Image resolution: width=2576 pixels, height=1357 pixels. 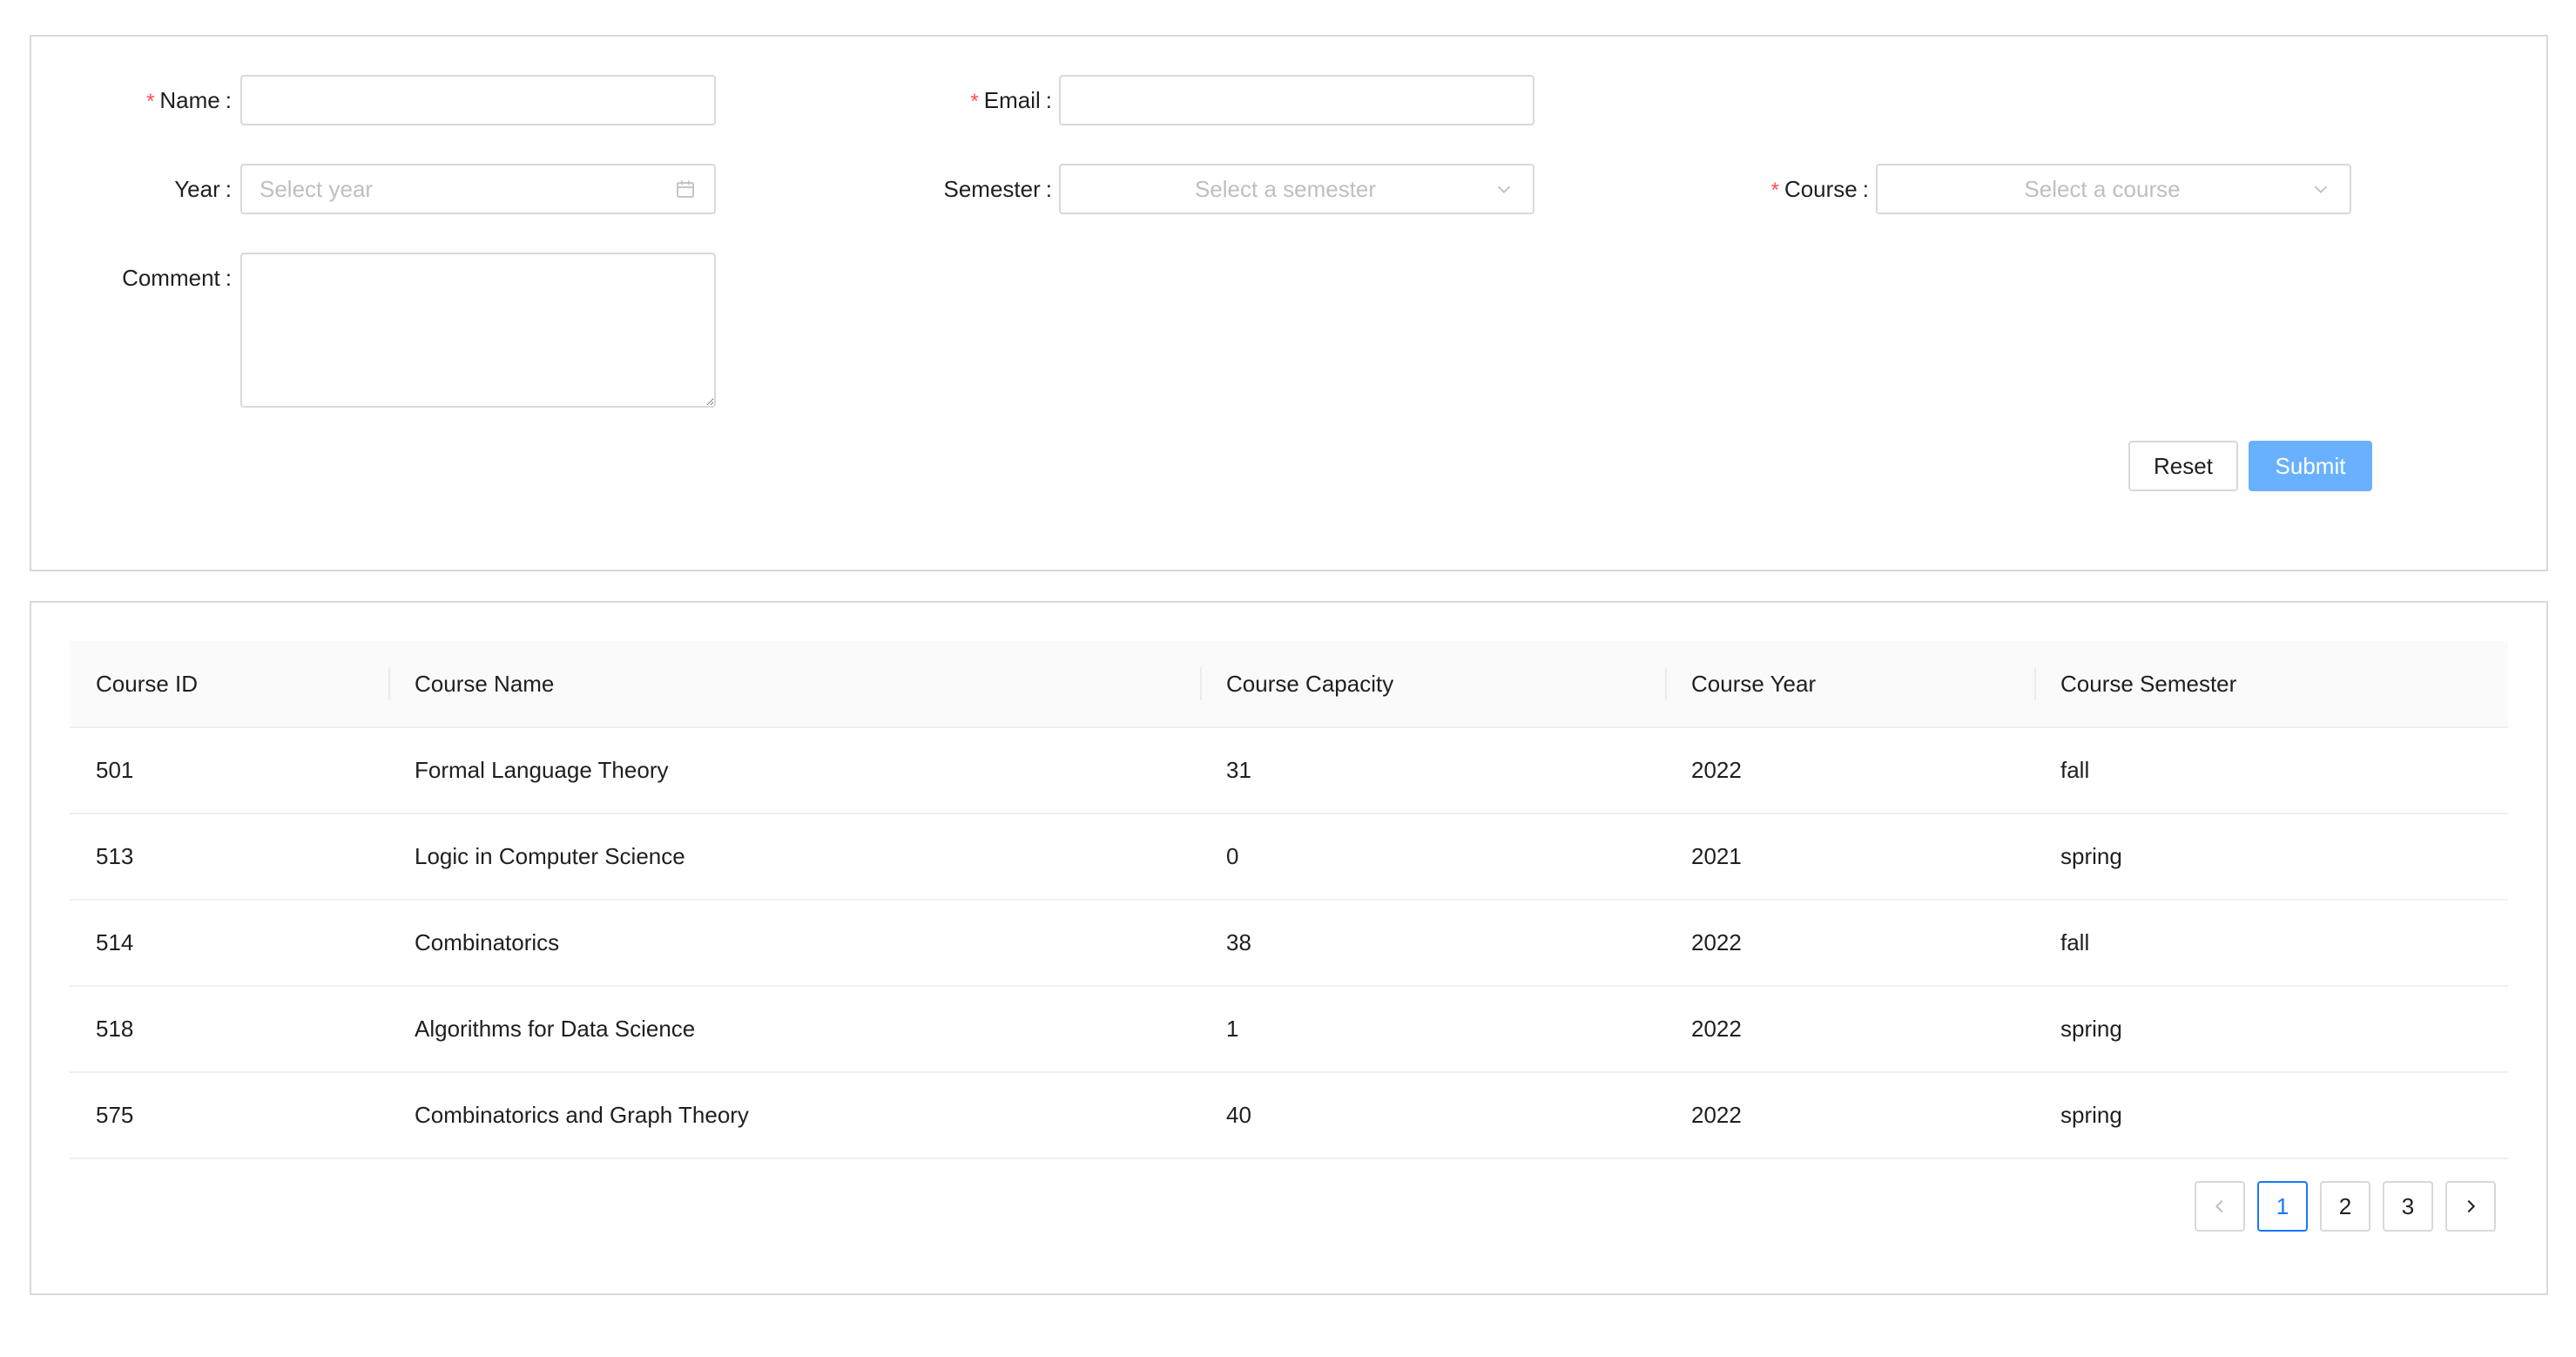 What do you see at coordinates (1774, 190) in the screenshot?
I see `course-required-mark: *` at bounding box center [1774, 190].